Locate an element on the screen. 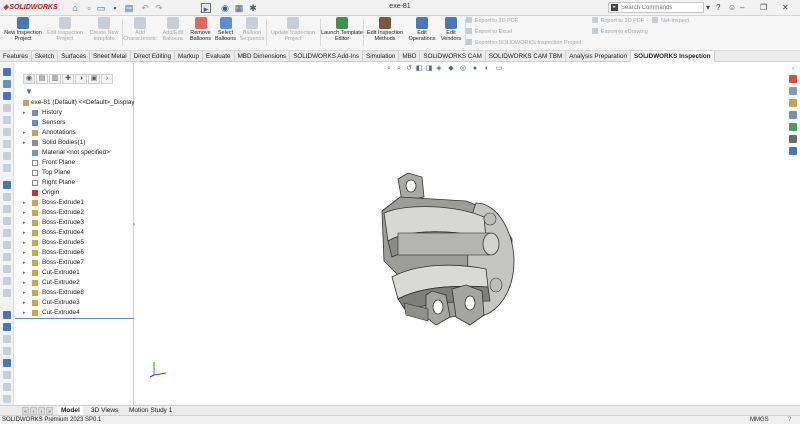 This screenshot has width=800, height=424. tab-direct-editing: Direct Editing is located at coordinates (153, 56).